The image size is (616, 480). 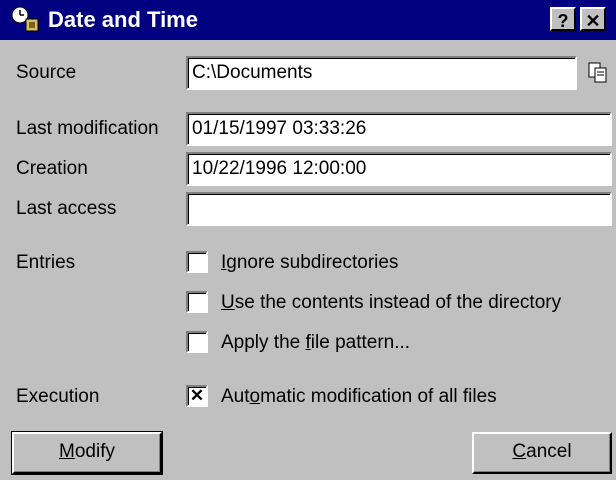 I want to click on modify-button: Modify, so click(x=87, y=453).